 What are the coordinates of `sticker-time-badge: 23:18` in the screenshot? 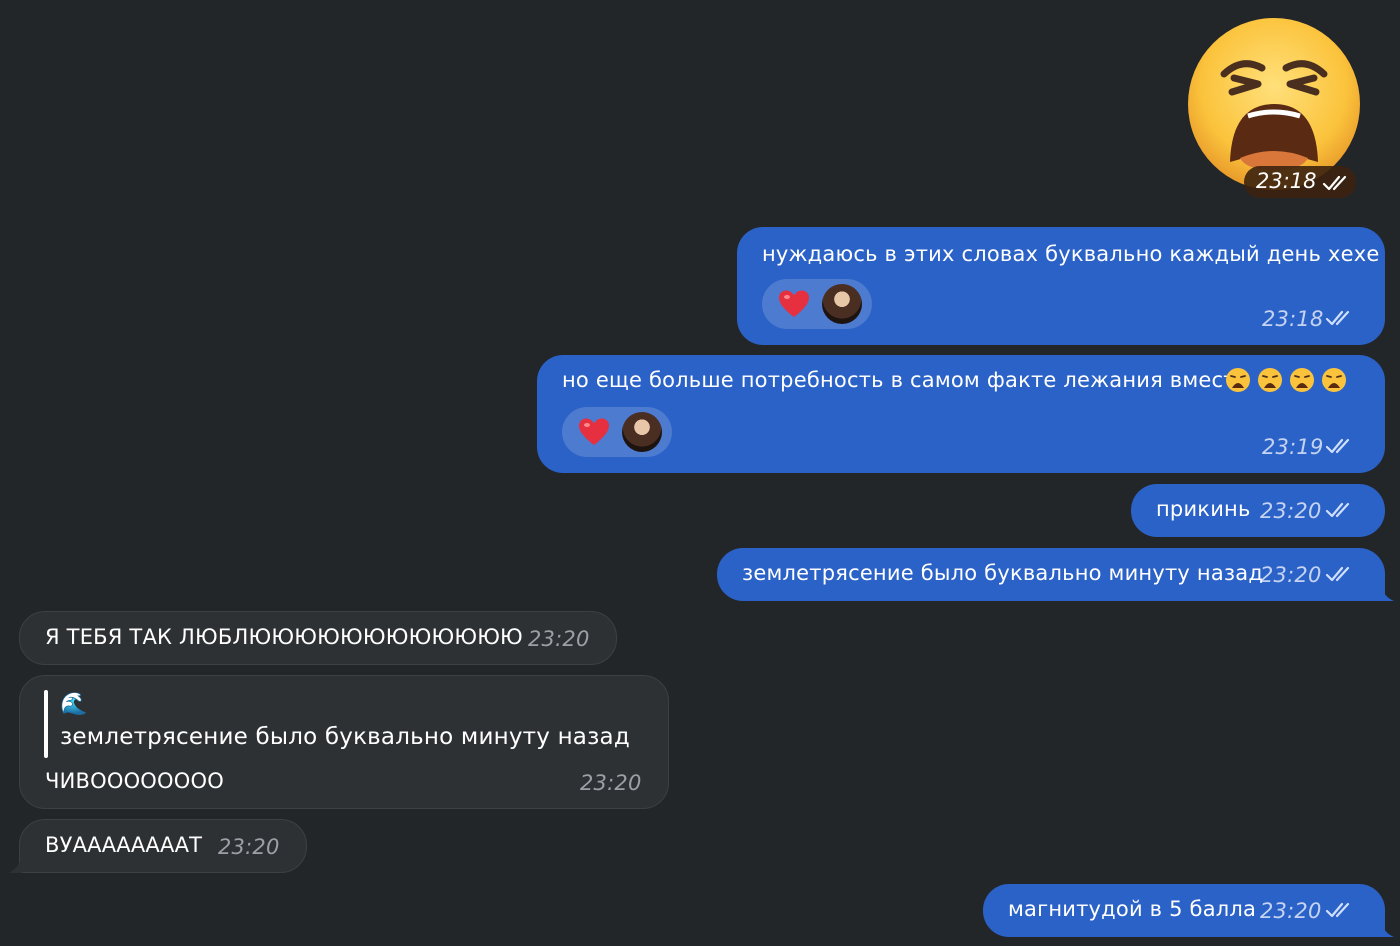 It's located at (1300, 182).